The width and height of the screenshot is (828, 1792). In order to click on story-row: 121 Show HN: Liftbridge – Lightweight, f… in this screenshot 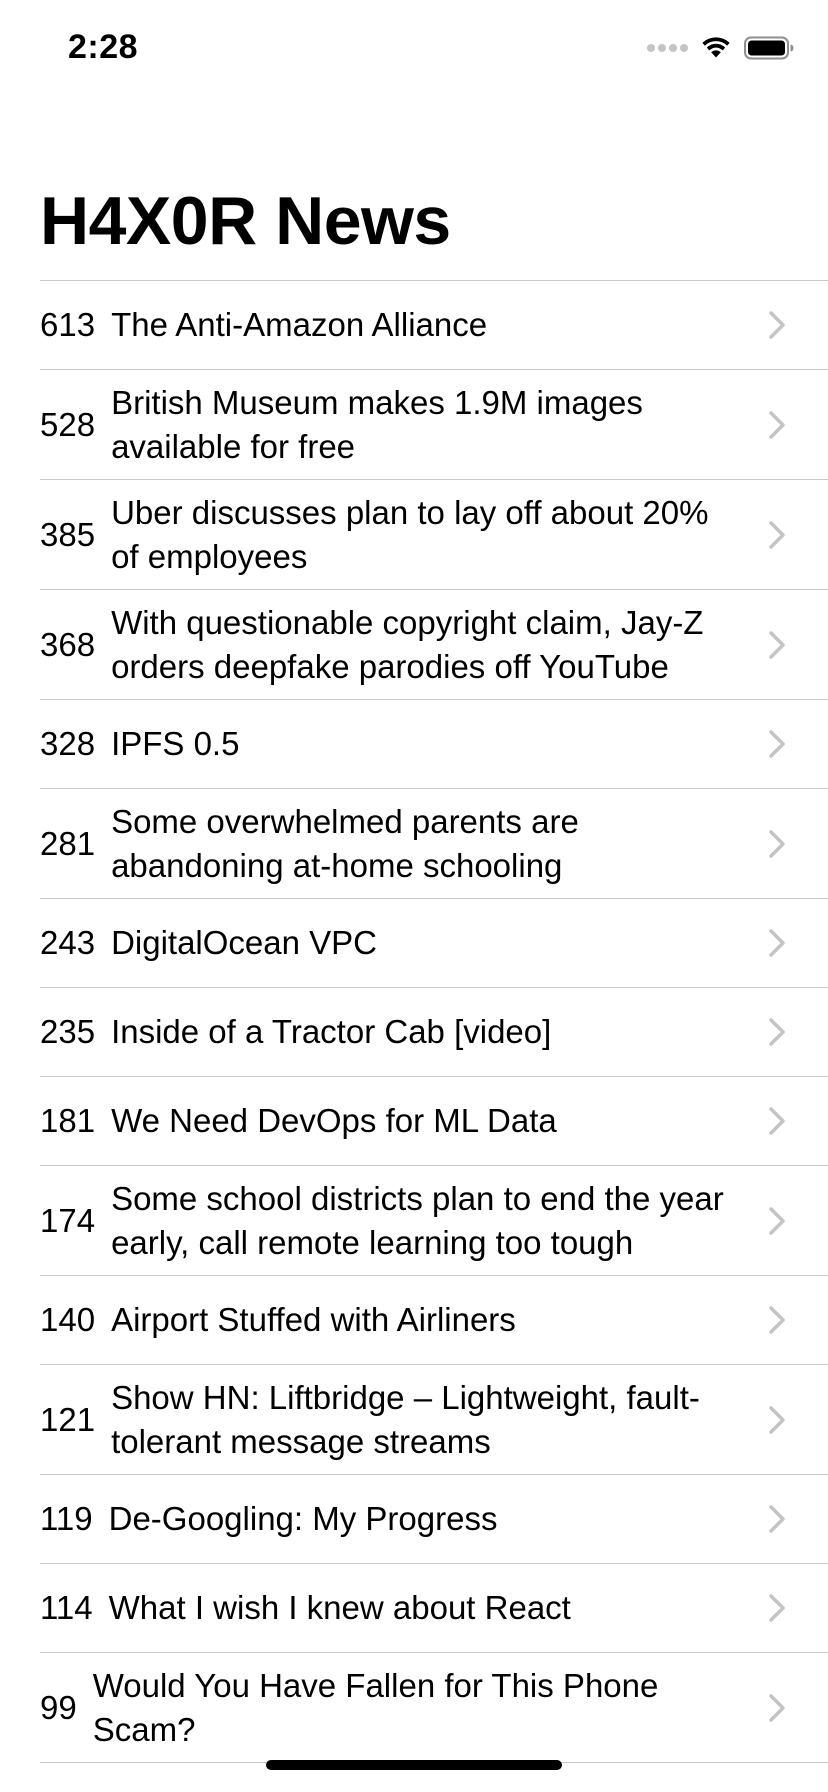, I will do `click(434, 1419)`.